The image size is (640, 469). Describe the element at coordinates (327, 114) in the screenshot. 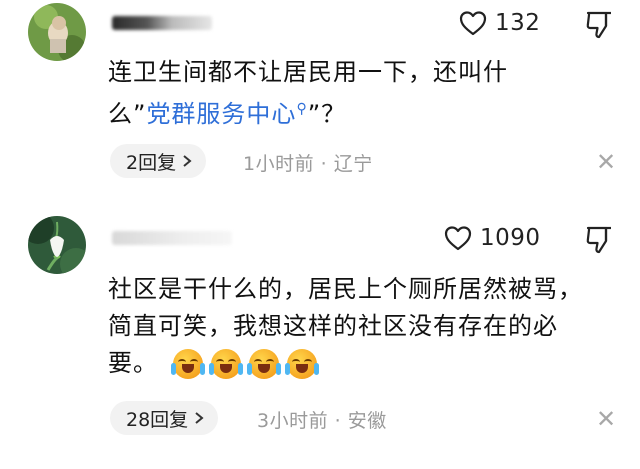

I see `comment-text-part: ”？` at that location.